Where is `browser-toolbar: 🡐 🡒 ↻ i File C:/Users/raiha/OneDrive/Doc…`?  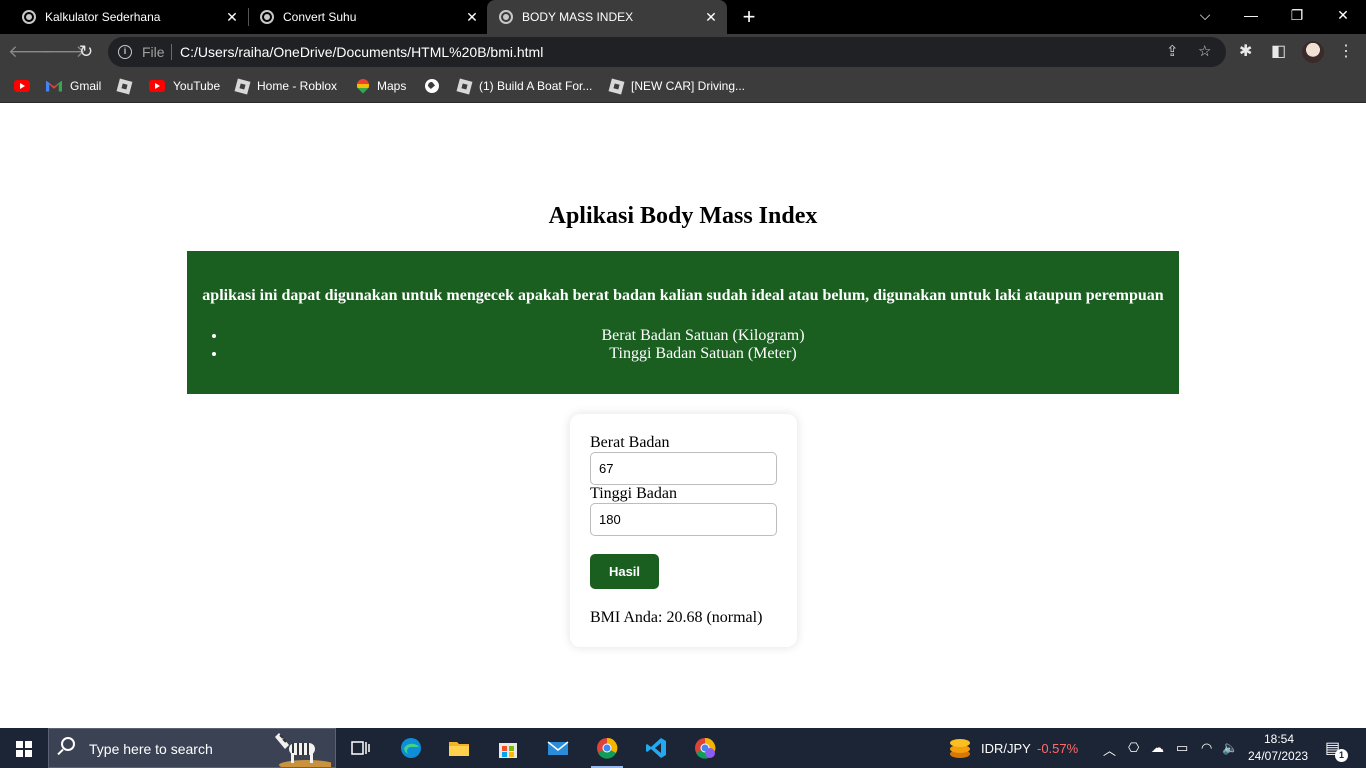
browser-toolbar: 🡐 🡒 ↻ i File C:/Users/raiha/OneDrive/Doc… is located at coordinates (683, 52).